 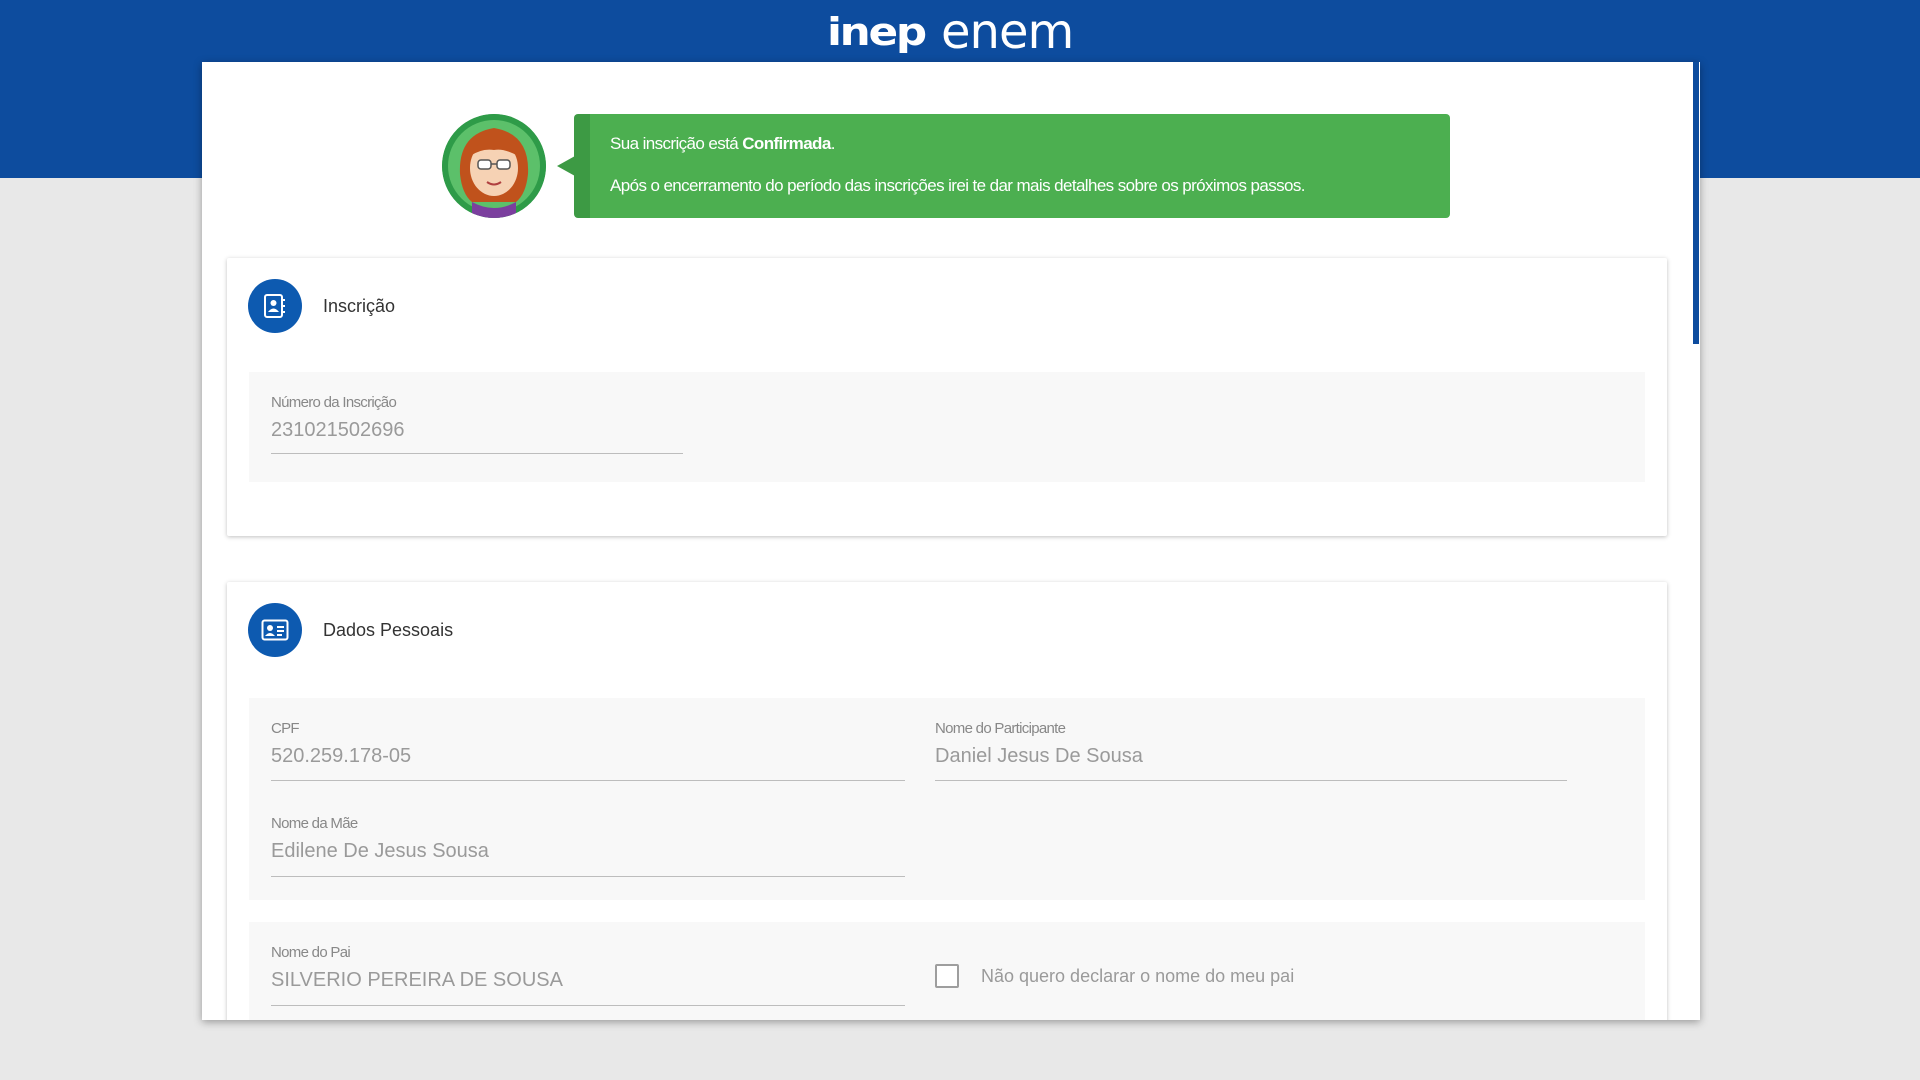 I want to click on id-card-icon, so click(x=275, y=630).